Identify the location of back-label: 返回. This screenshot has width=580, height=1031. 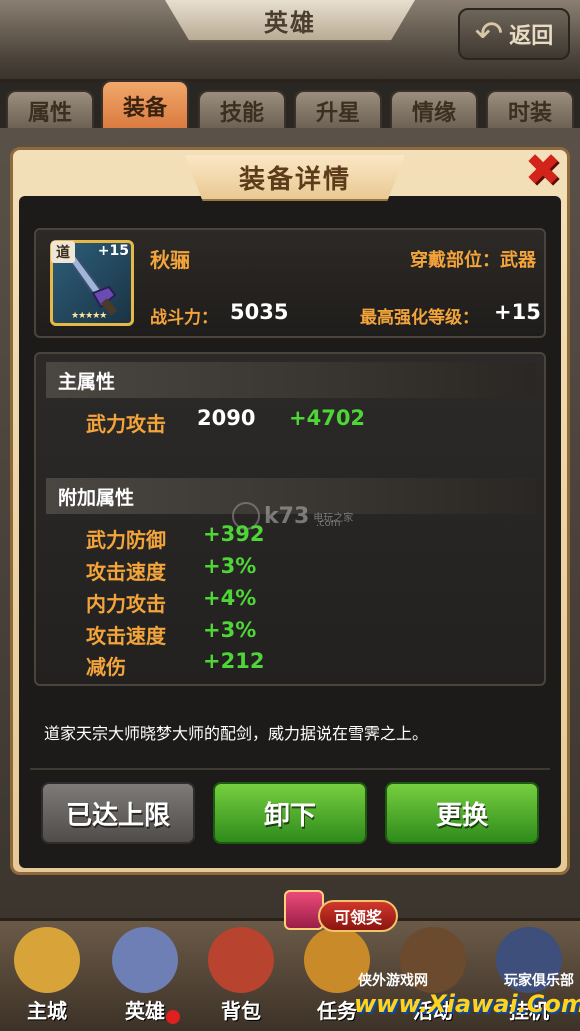
(531, 36).